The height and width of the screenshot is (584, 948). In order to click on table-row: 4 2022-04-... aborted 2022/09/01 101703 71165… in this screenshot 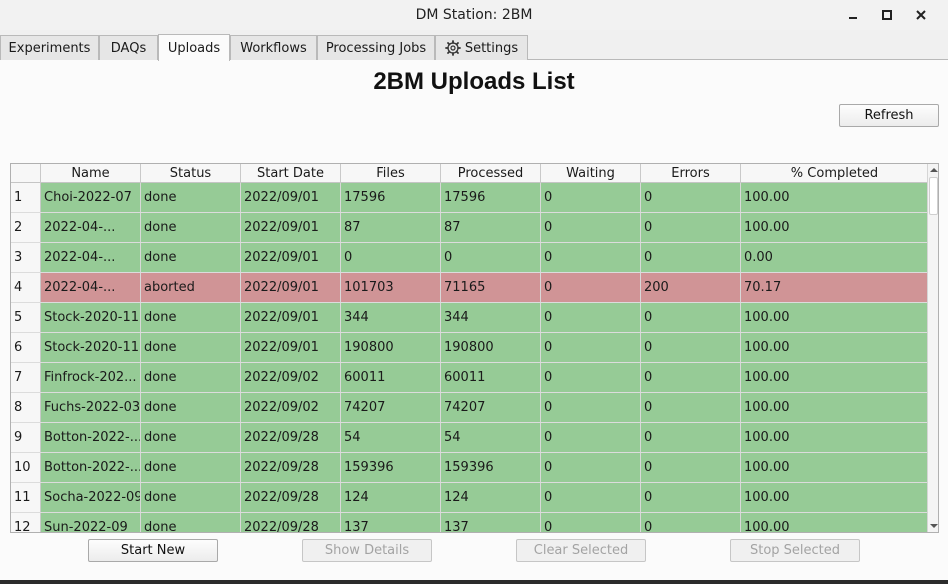, I will do `click(469, 288)`.